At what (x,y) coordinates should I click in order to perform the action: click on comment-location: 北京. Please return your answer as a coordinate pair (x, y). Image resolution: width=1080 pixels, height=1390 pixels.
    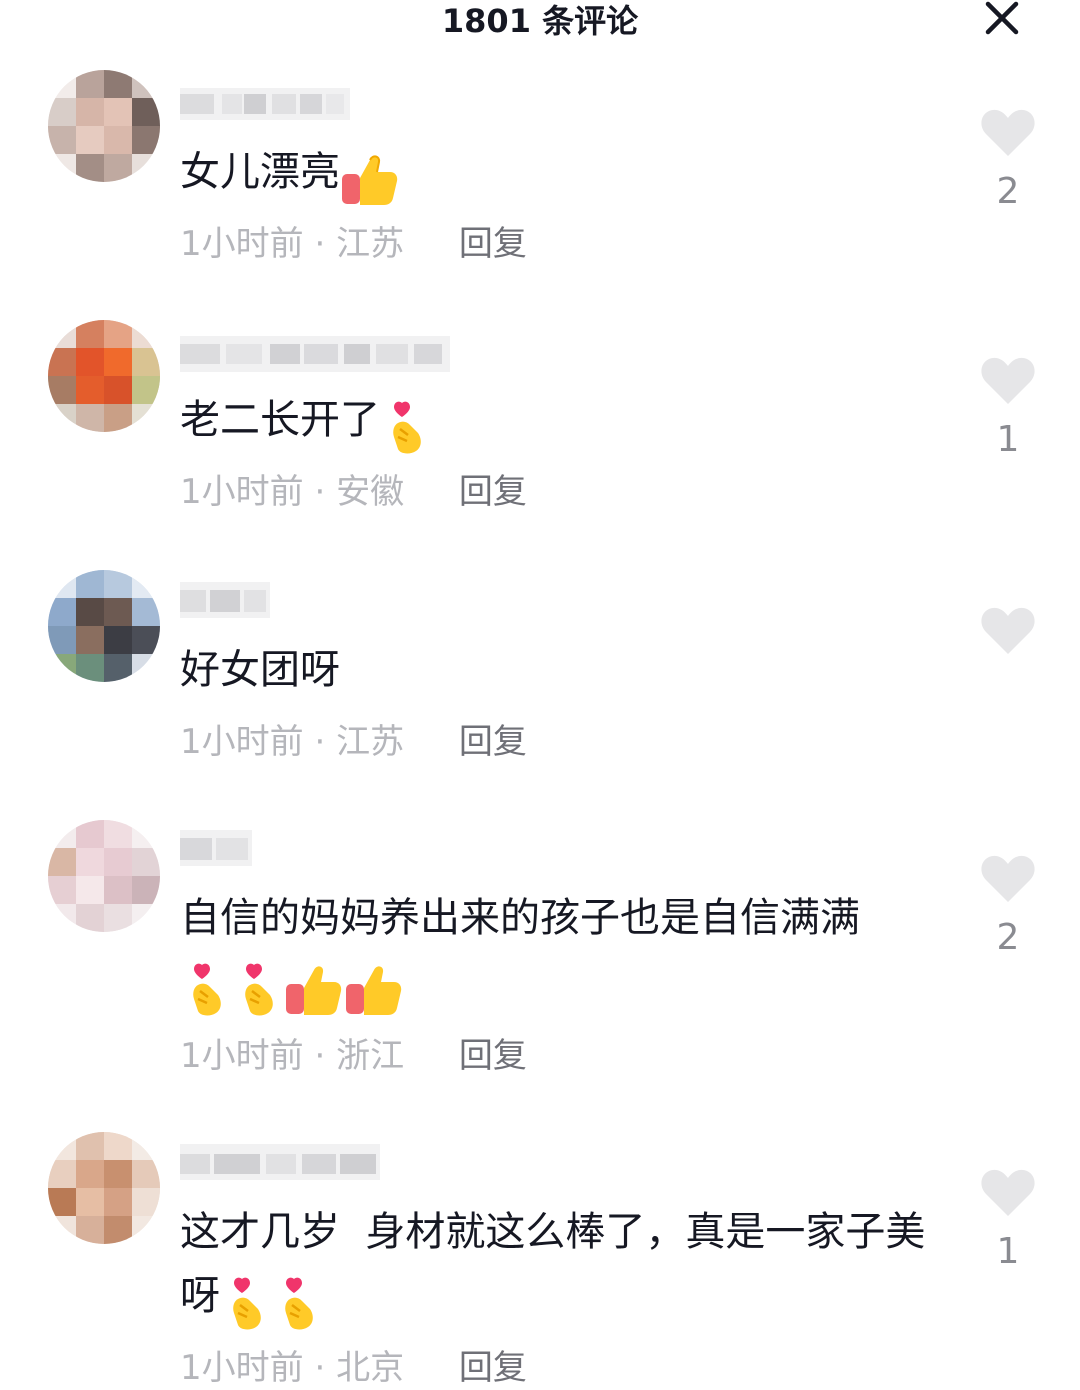
    Looking at the image, I should click on (370, 1368).